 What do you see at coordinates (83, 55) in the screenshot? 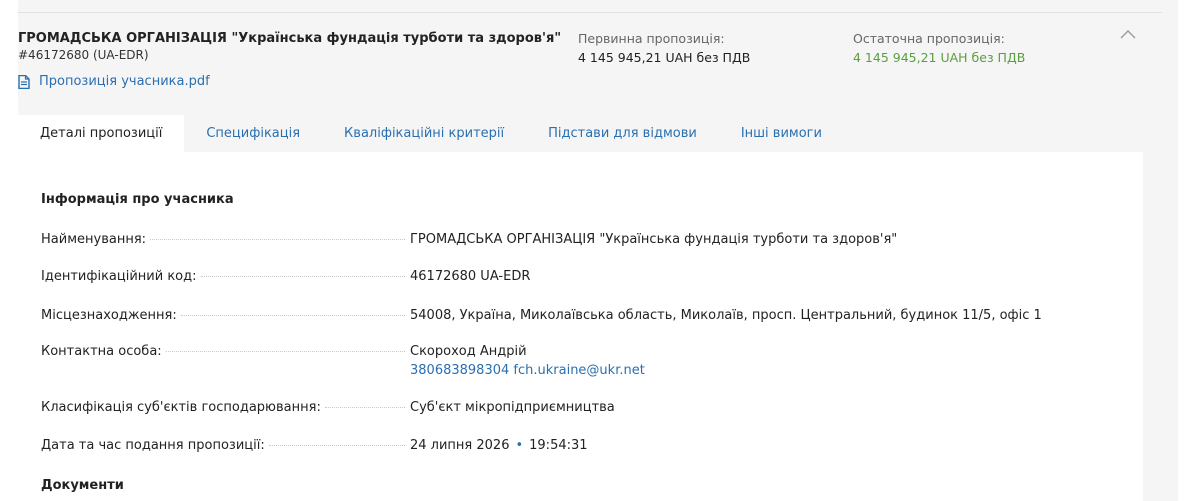
I see `bidder-id: #46172680 (UA-EDR)` at bounding box center [83, 55].